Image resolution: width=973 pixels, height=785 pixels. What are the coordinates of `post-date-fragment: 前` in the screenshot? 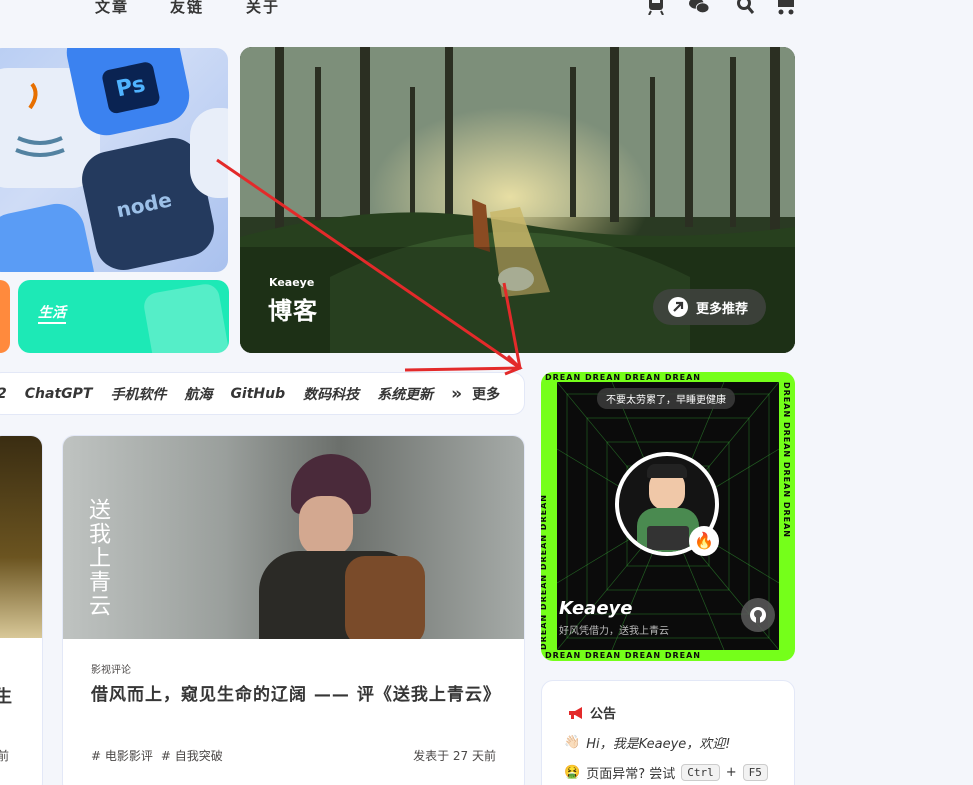 It's located at (4, 755).